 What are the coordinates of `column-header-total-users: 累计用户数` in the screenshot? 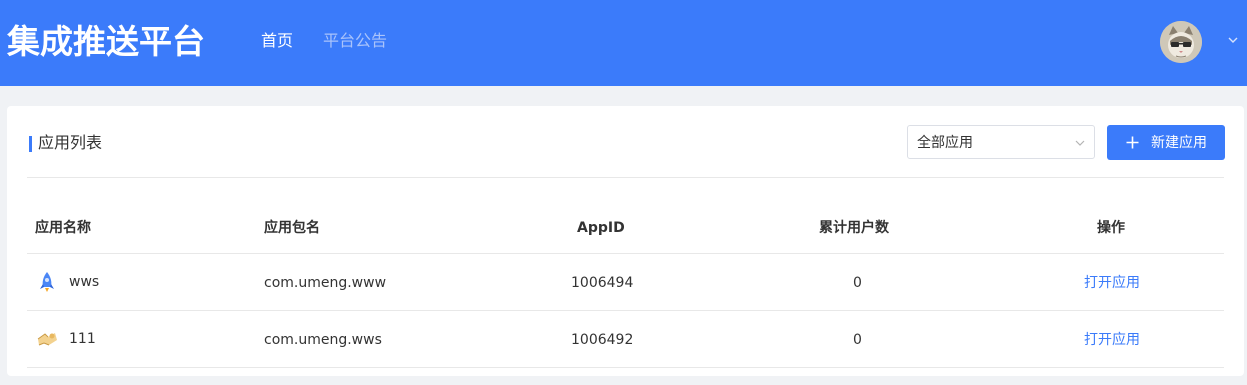 It's located at (854, 228).